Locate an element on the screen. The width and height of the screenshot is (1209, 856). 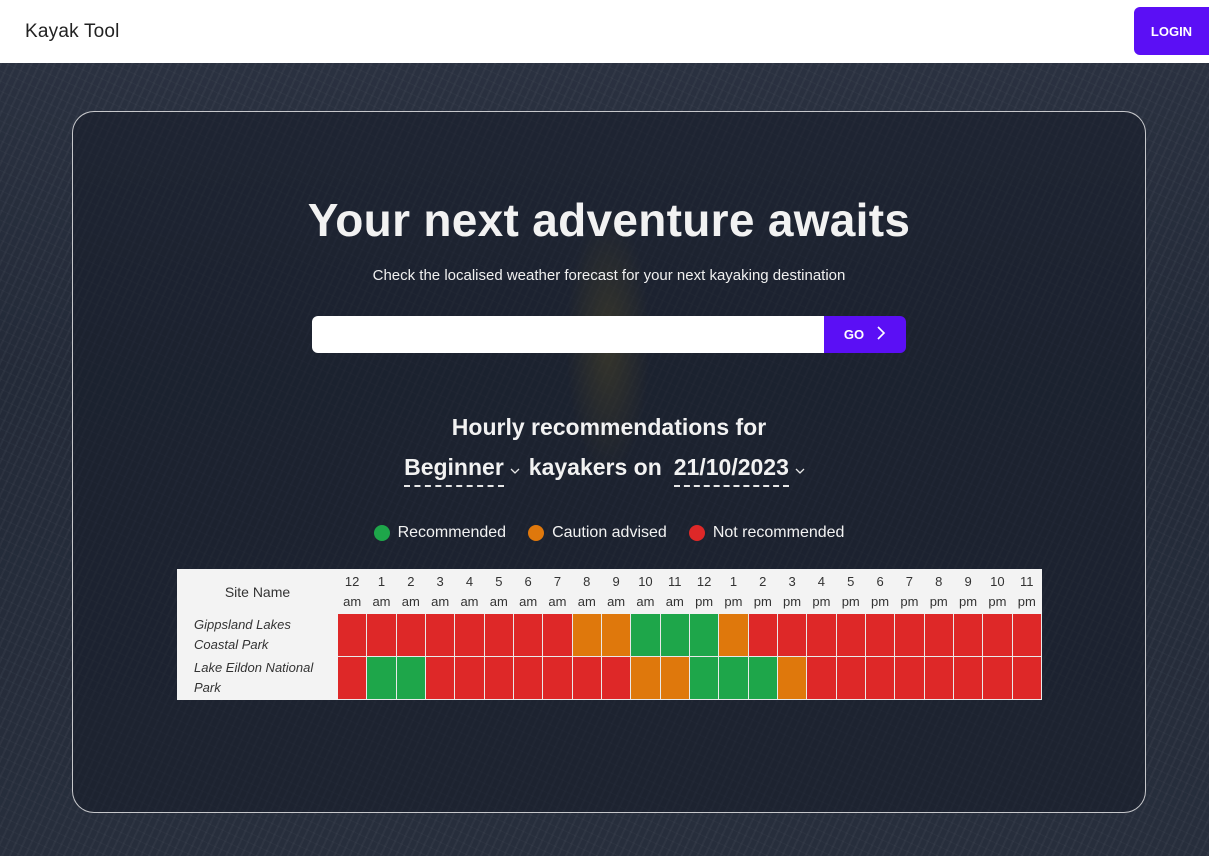
legend-label: Caution advised is located at coordinates (609, 532).